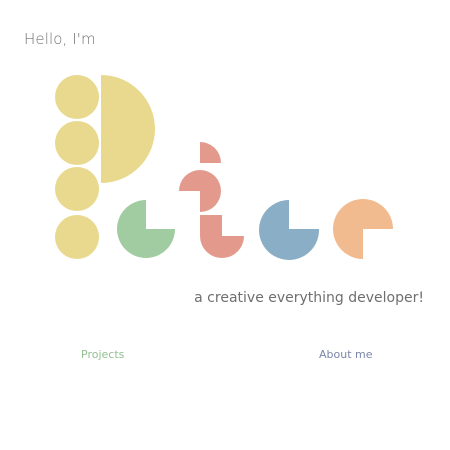  What do you see at coordinates (102, 354) in the screenshot?
I see `nav-projects-link: Projects` at bounding box center [102, 354].